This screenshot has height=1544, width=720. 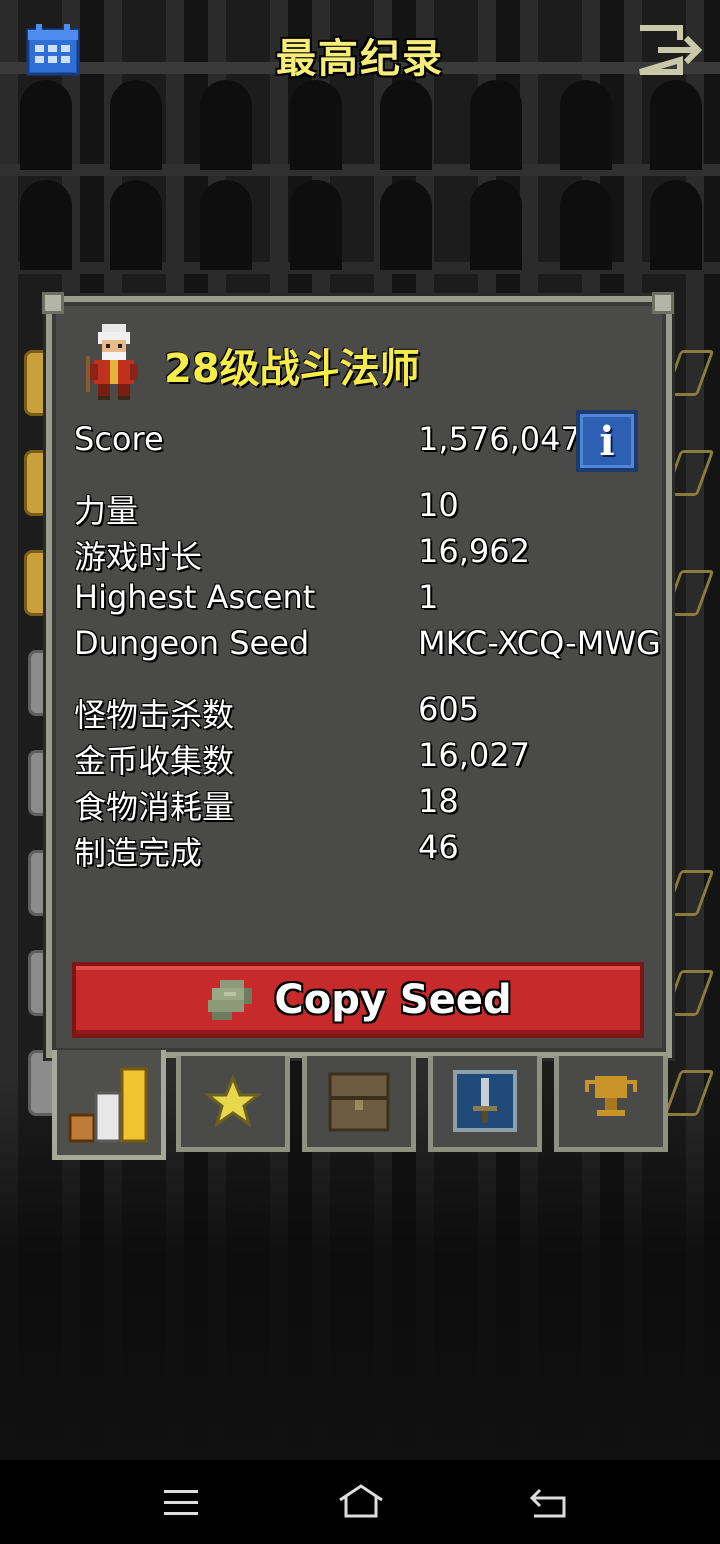 I want to click on stat-label: 金币收集数, so click(x=154, y=761).